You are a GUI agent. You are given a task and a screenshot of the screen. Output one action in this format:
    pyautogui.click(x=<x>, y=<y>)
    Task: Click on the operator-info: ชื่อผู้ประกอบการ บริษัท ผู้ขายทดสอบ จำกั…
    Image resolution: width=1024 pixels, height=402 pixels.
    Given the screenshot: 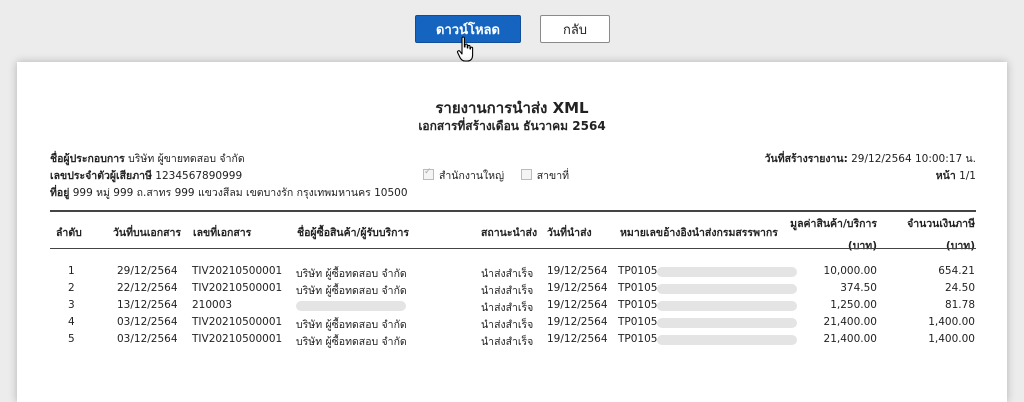 What is the action you would take?
    pyautogui.click(x=147, y=158)
    